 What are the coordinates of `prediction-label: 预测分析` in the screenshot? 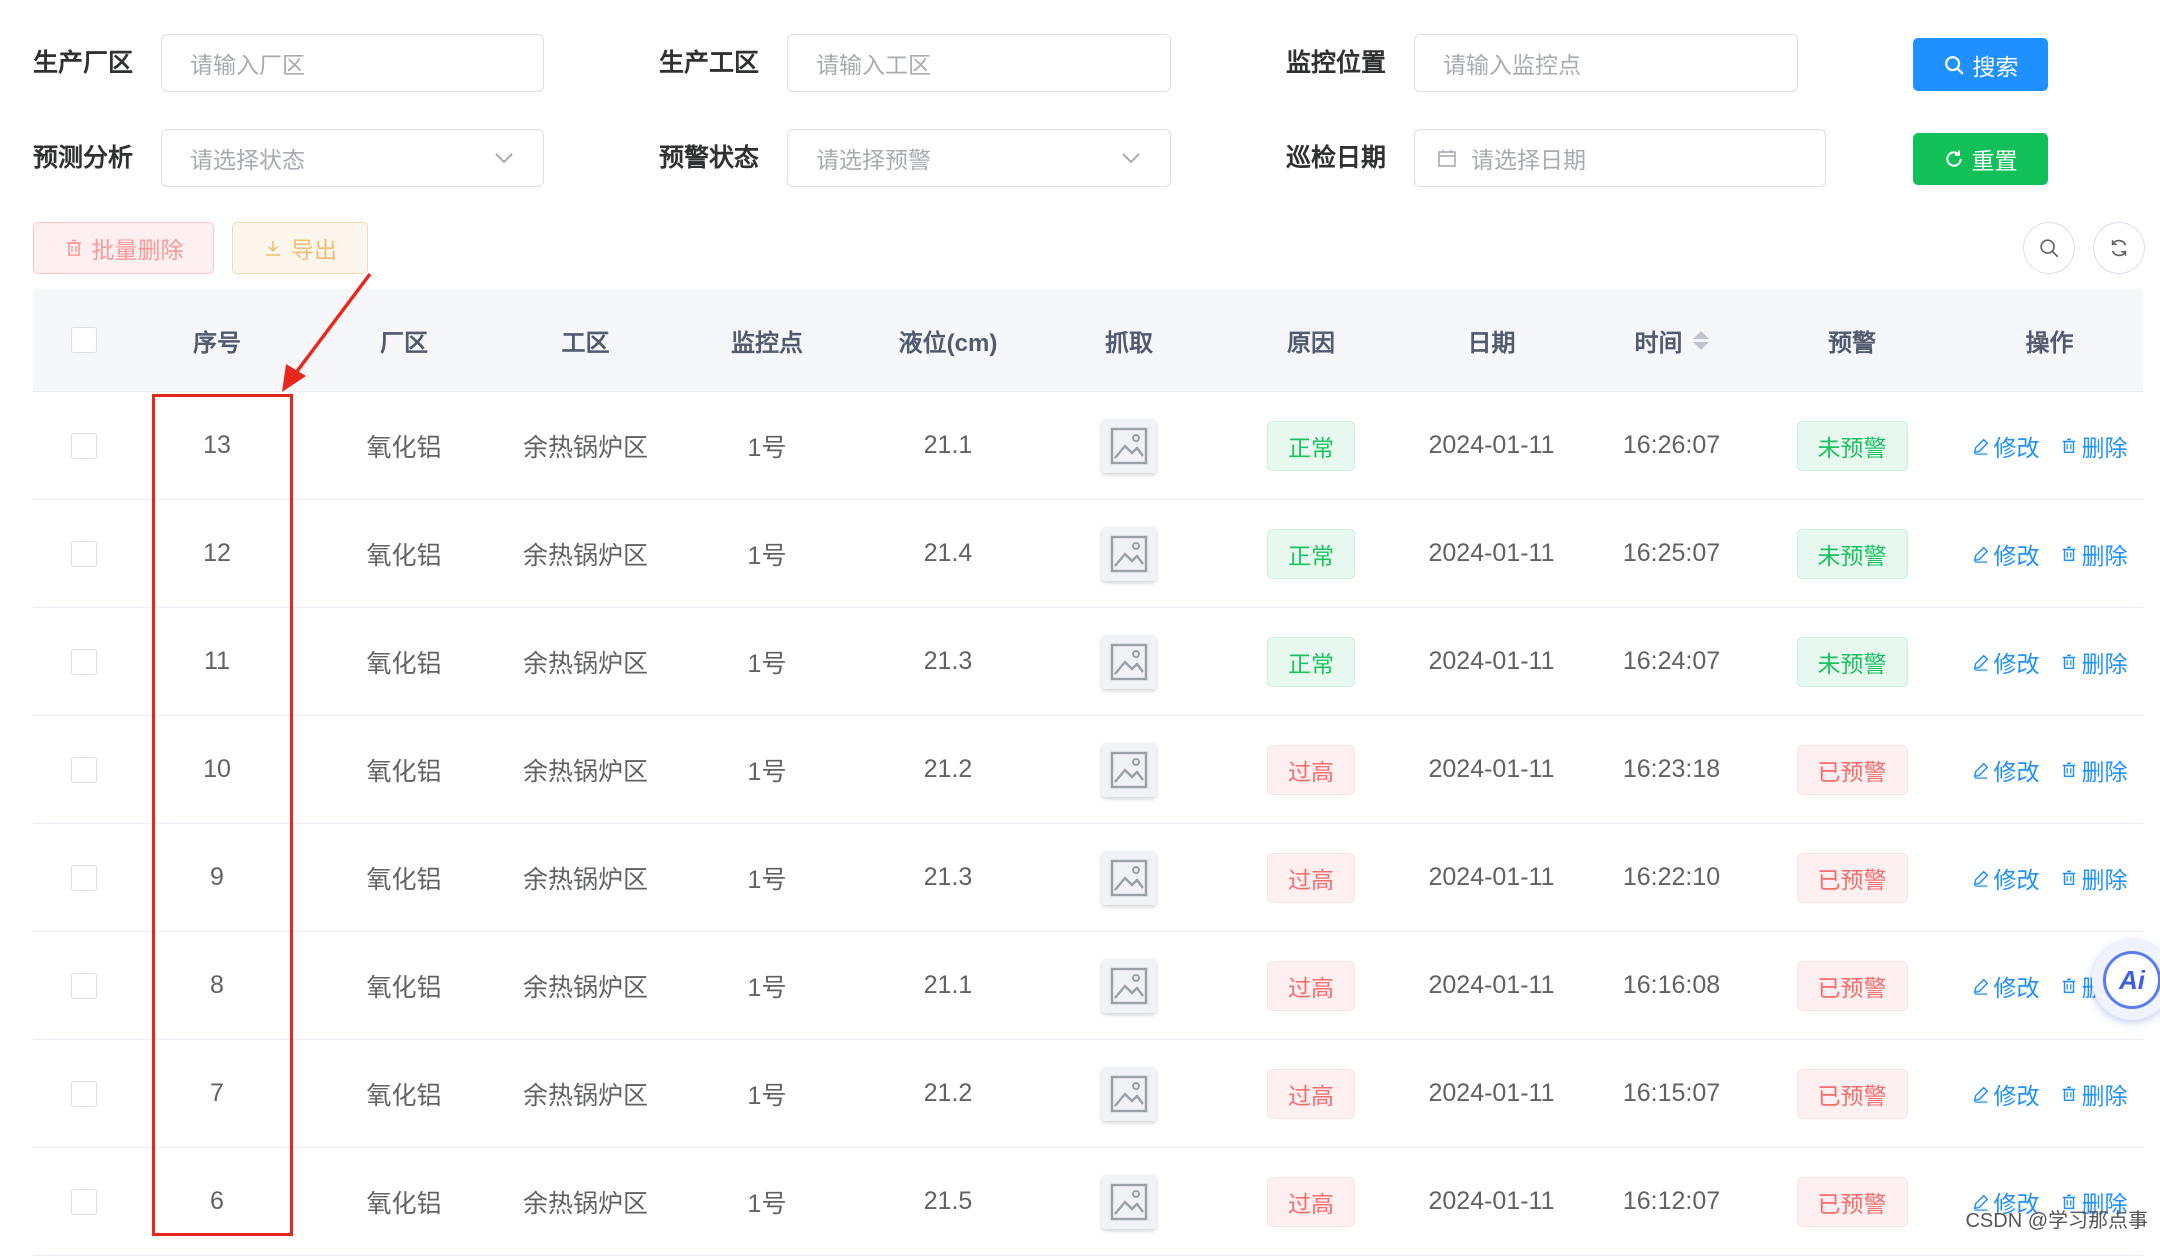 It's located at (83, 158).